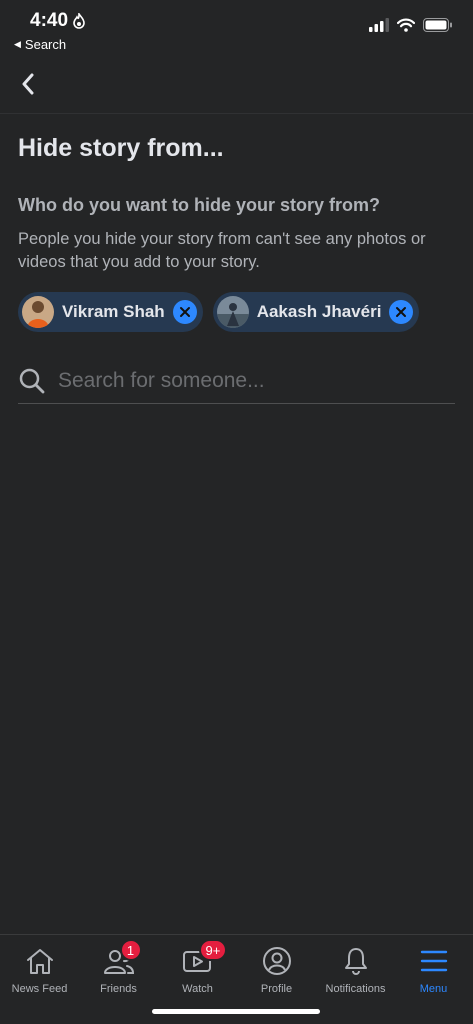  What do you see at coordinates (130, 950) in the screenshot?
I see `friends-badge: 1` at bounding box center [130, 950].